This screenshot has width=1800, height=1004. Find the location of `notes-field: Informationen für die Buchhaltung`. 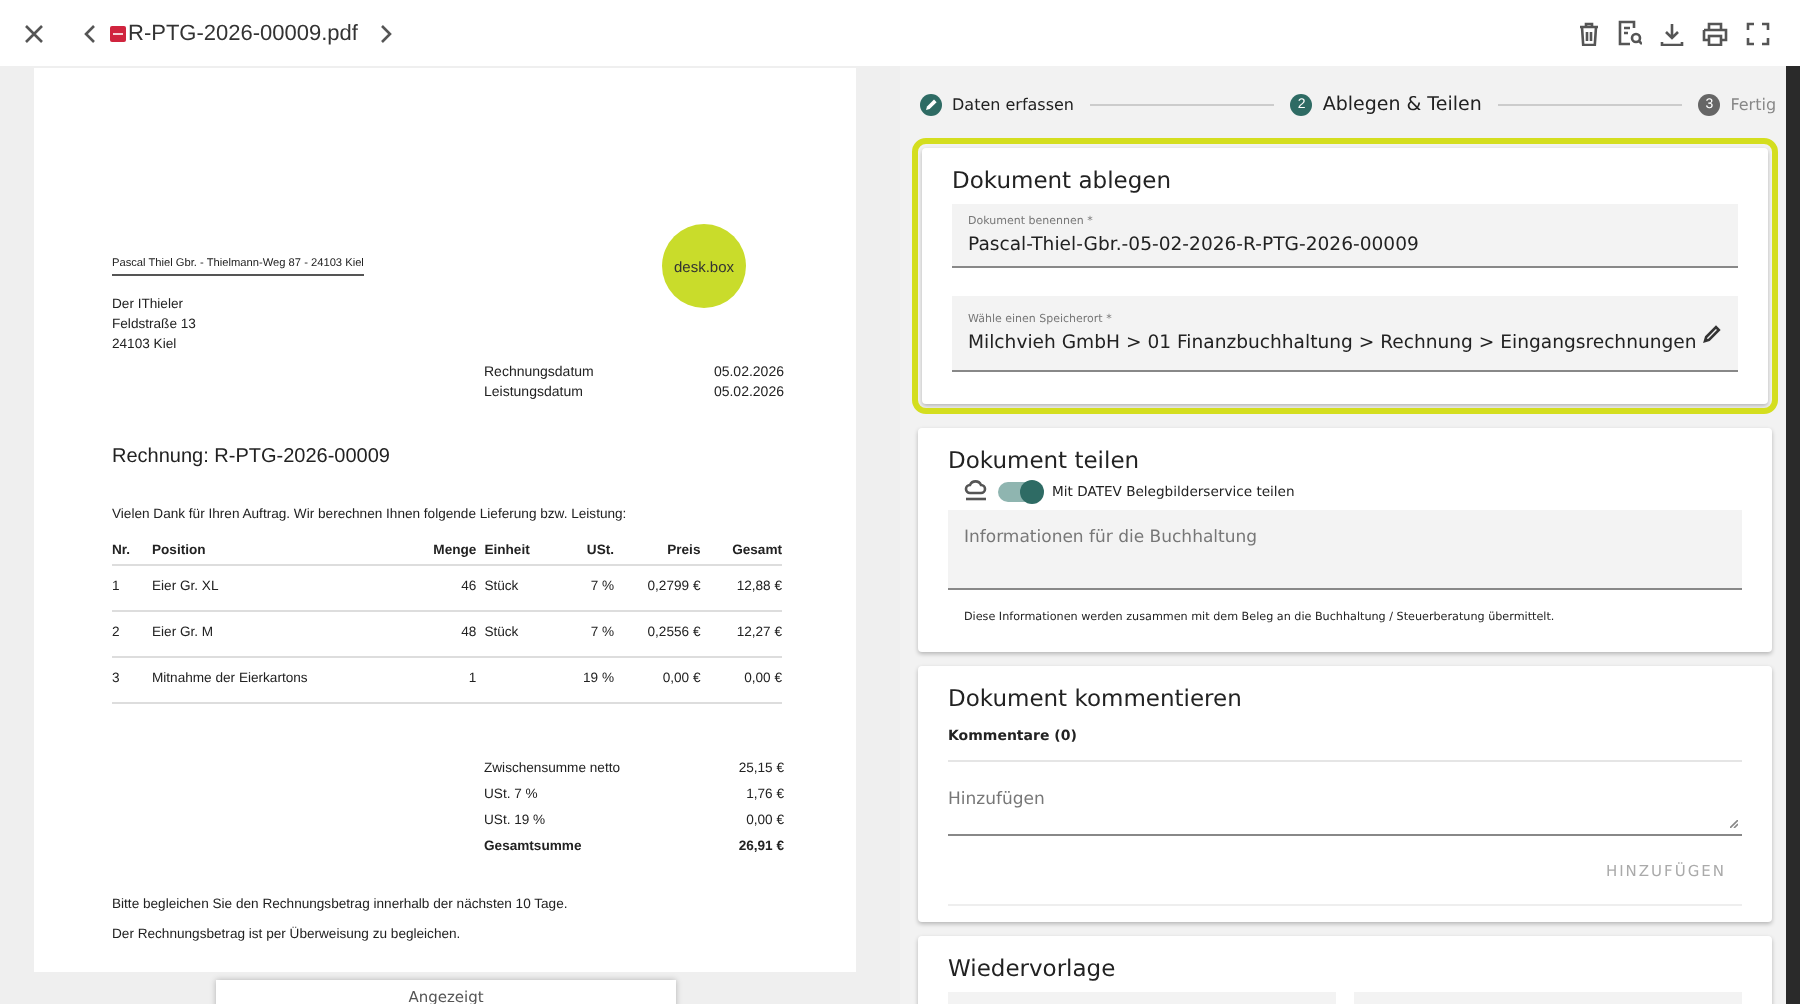

notes-field: Informationen für die Buchhaltung is located at coordinates (1345, 550).